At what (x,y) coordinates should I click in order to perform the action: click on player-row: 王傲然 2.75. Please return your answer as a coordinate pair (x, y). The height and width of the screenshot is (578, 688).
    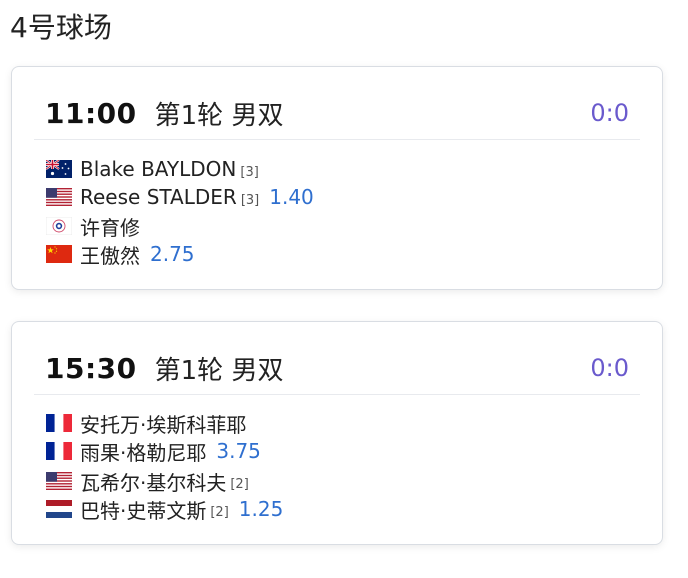
    Looking at the image, I should click on (120, 254).